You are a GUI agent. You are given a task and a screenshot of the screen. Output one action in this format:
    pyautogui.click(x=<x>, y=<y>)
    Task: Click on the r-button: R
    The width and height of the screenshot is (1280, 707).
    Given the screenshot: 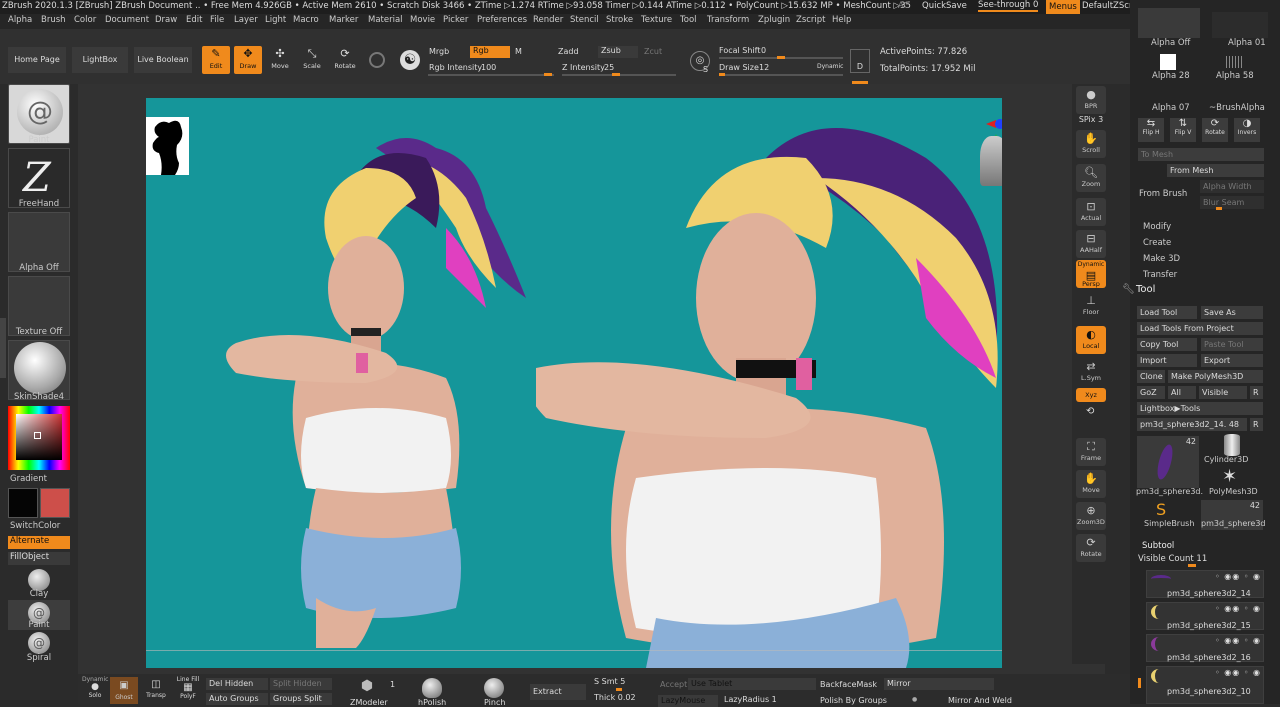 What is the action you would take?
    pyautogui.click(x=1256, y=392)
    